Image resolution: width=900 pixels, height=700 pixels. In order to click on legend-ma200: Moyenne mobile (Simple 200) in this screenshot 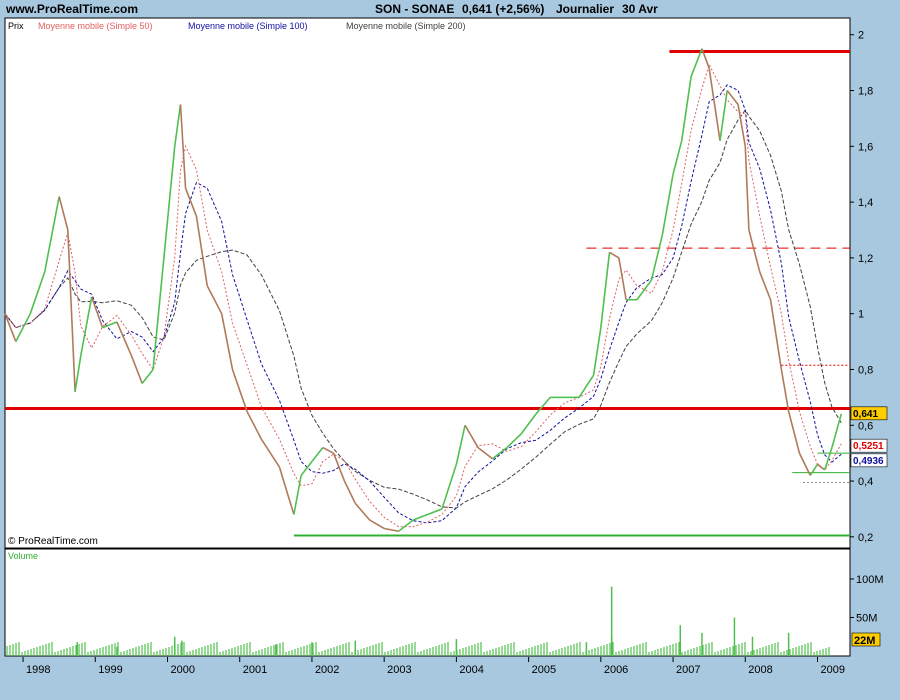, I will do `click(406, 26)`.